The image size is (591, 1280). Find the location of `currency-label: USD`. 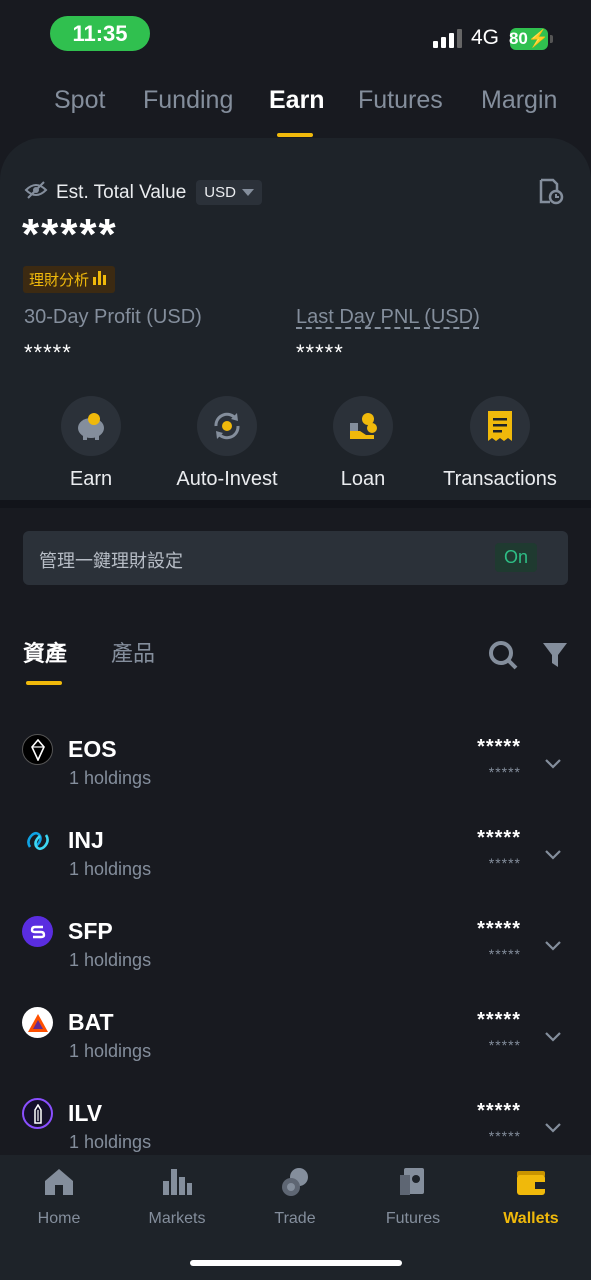

currency-label: USD is located at coordinates (220, 192).